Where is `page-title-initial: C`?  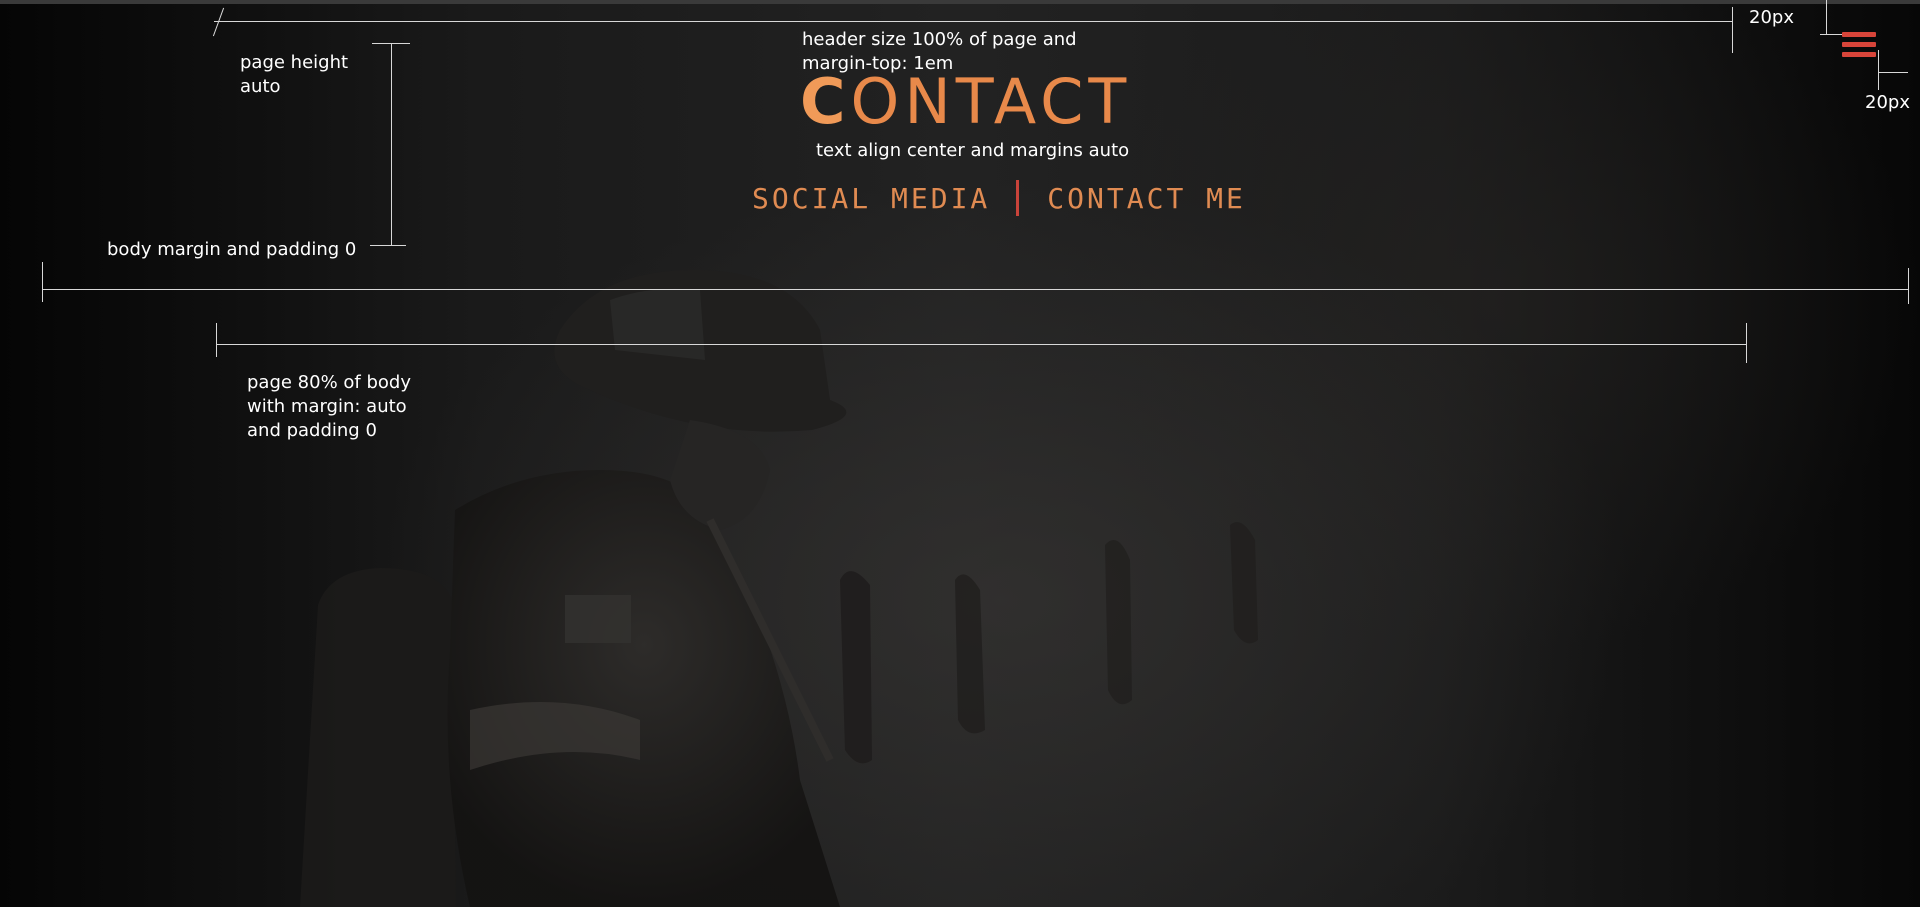
page-title-initial: C is located at coordinates (825, 101).